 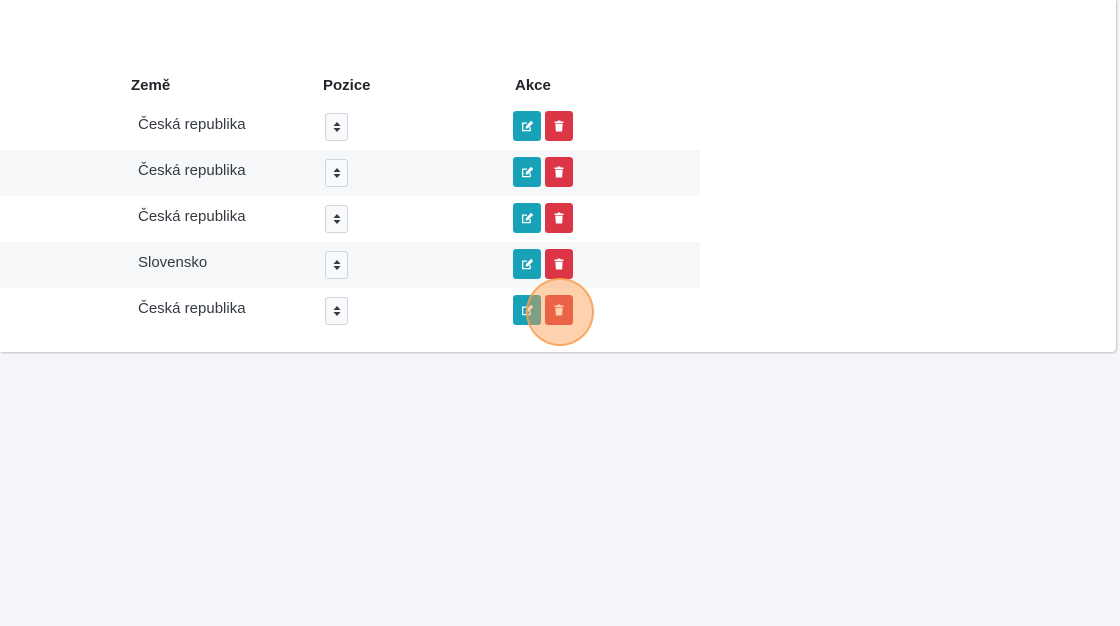 I want to click on column-header-country: Země, so click(x=150, y=85).